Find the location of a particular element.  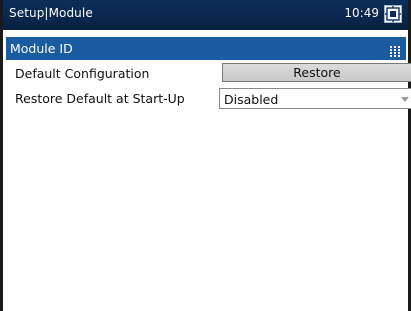

window-title: Setup|Module is located at coordinates (51, 13).